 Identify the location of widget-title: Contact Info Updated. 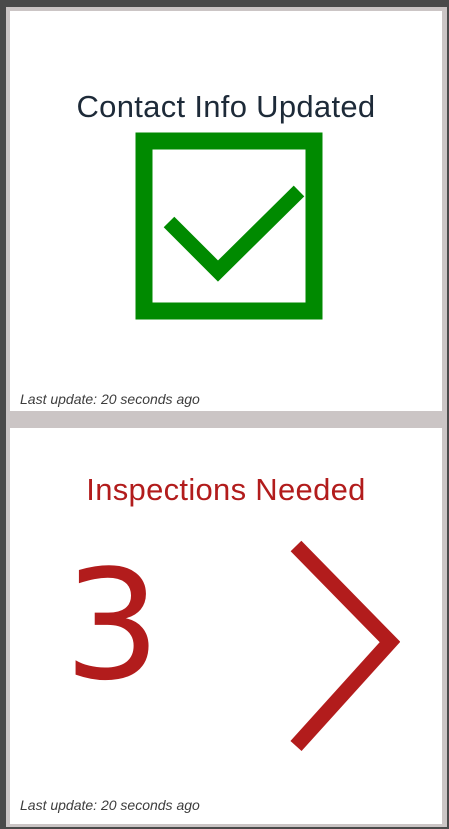
(226, 106).